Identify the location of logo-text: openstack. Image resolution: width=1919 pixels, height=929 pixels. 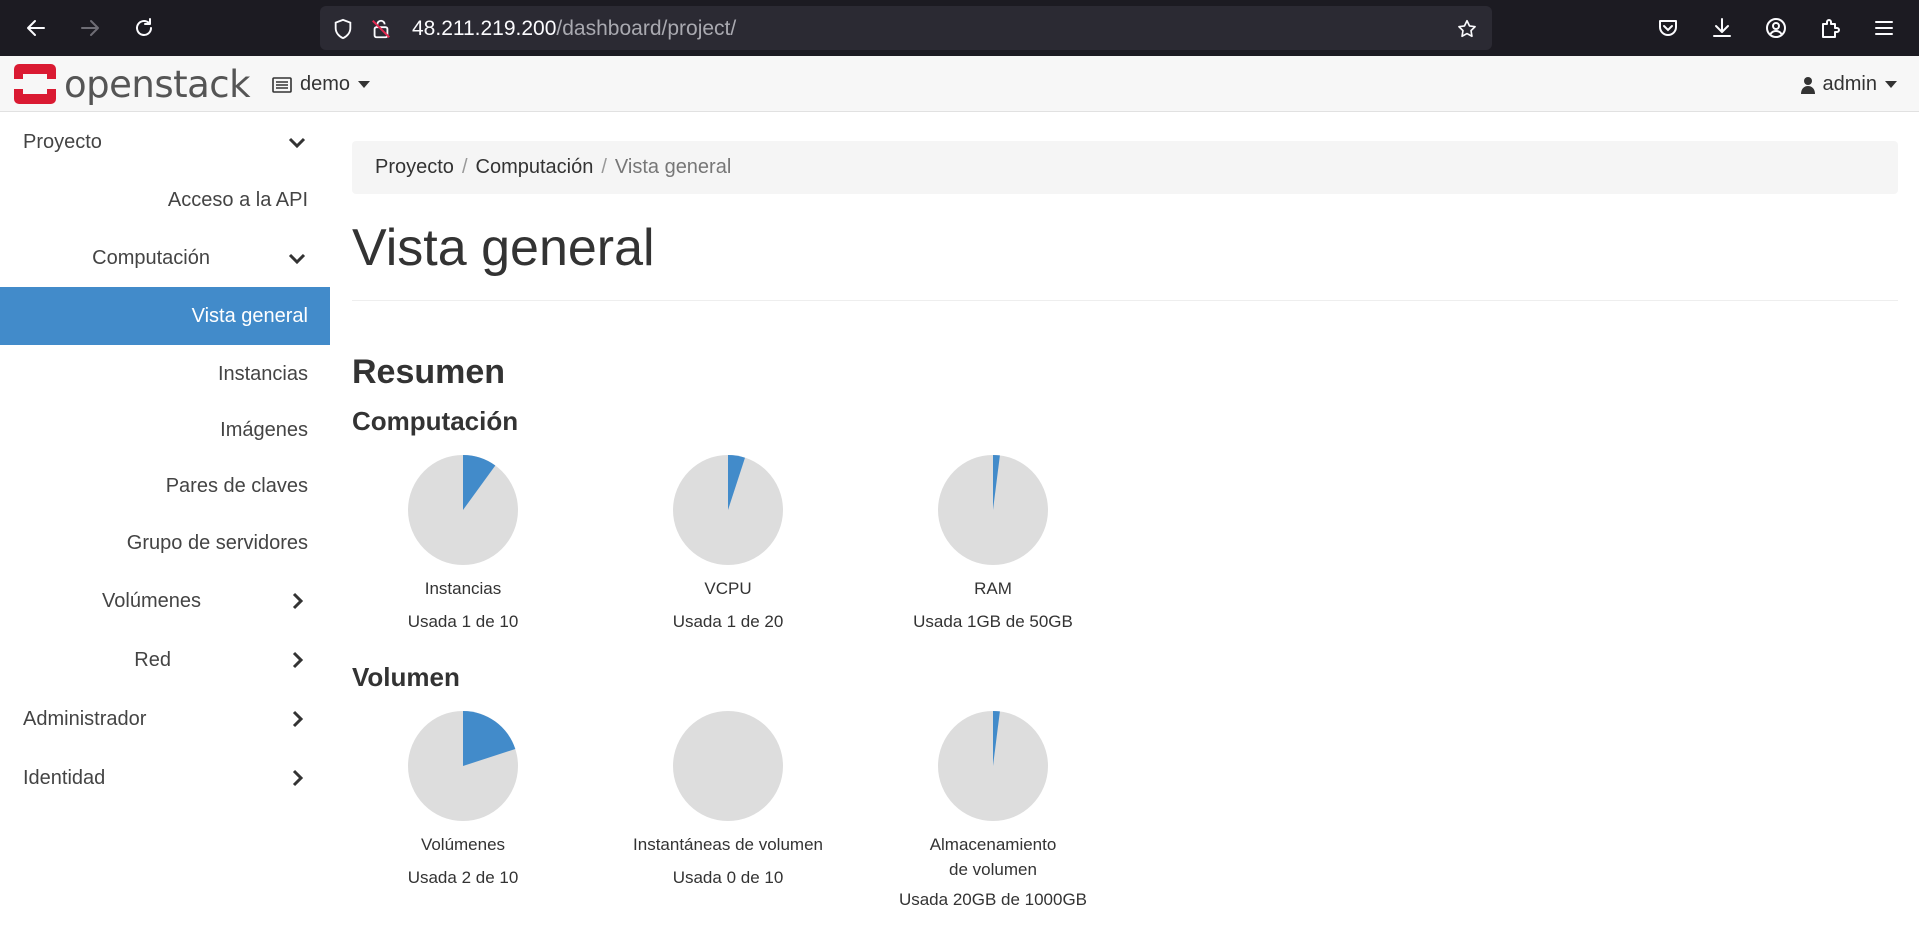
(157, 84).